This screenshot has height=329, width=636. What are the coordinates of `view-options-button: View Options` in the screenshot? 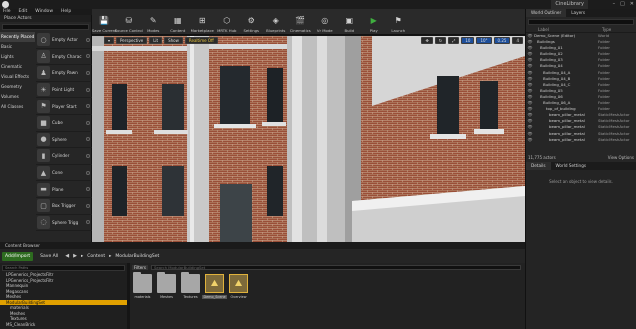 It's located at (621, 157).